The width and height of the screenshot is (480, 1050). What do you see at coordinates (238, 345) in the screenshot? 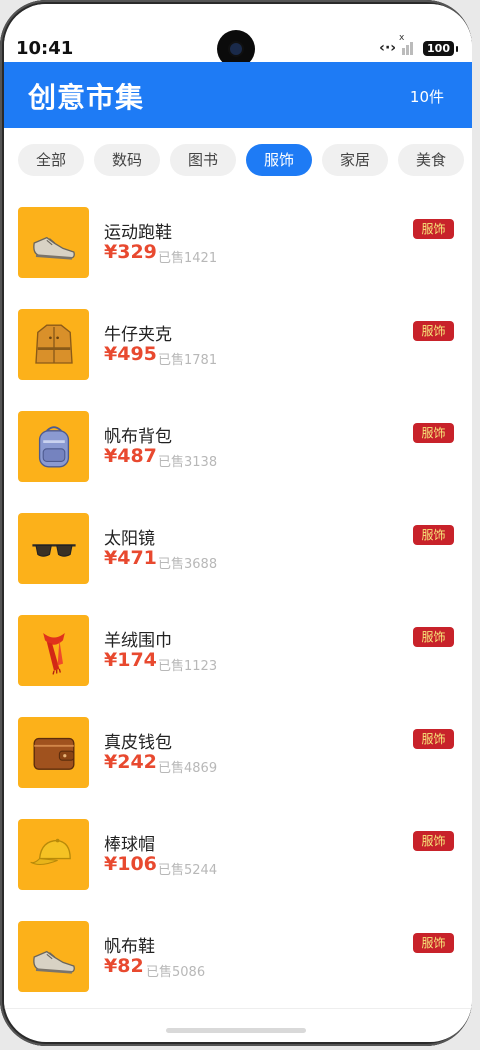
I see `product-row: 牛仔夹克 ¥495 已售1781 服饰` at bounding box center [238, 345].